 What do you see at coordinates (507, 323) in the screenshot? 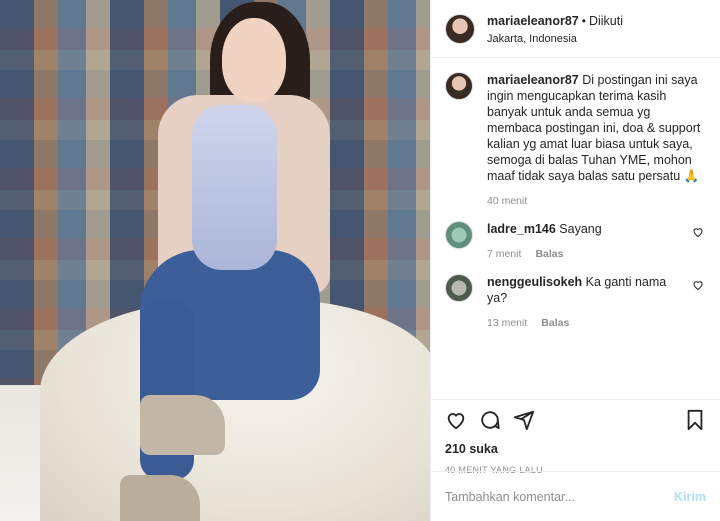
I see `comment-time: 13 menit` at bounding box center [507, 323].